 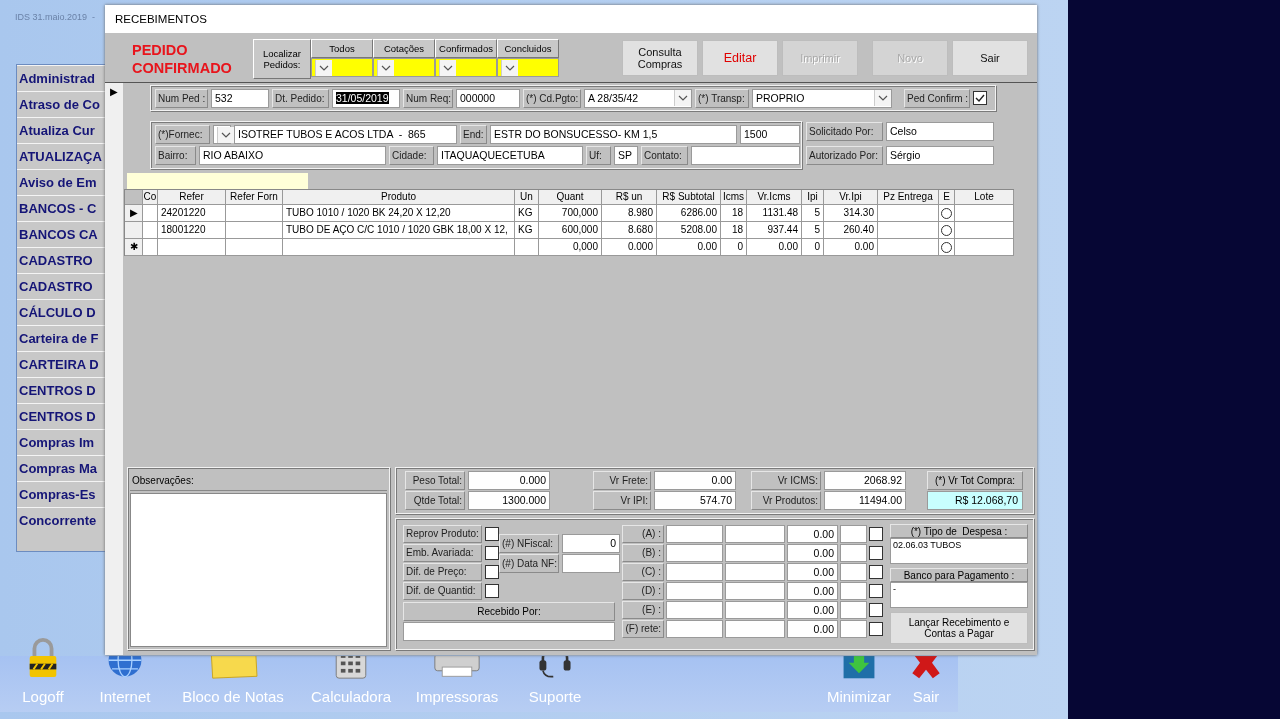 I want to click on row-selector, so click(x=134, y=230).